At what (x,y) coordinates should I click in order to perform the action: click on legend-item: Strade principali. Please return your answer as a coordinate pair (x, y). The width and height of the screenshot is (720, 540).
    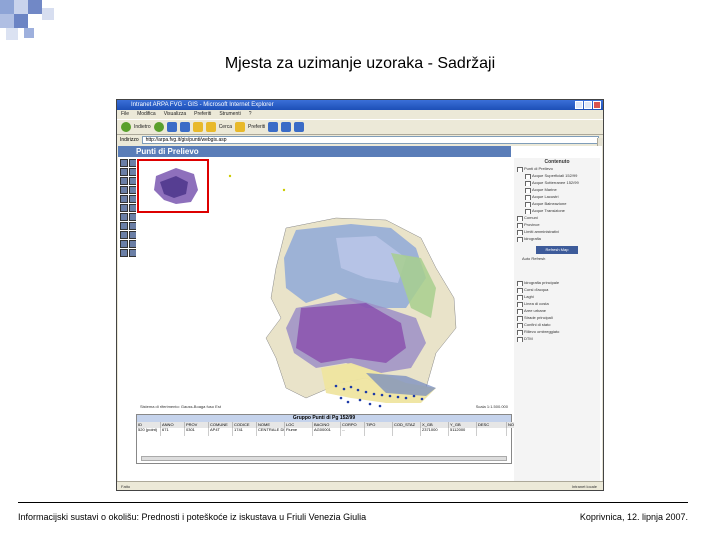
    Looking at the image, I should click on (557, 317).